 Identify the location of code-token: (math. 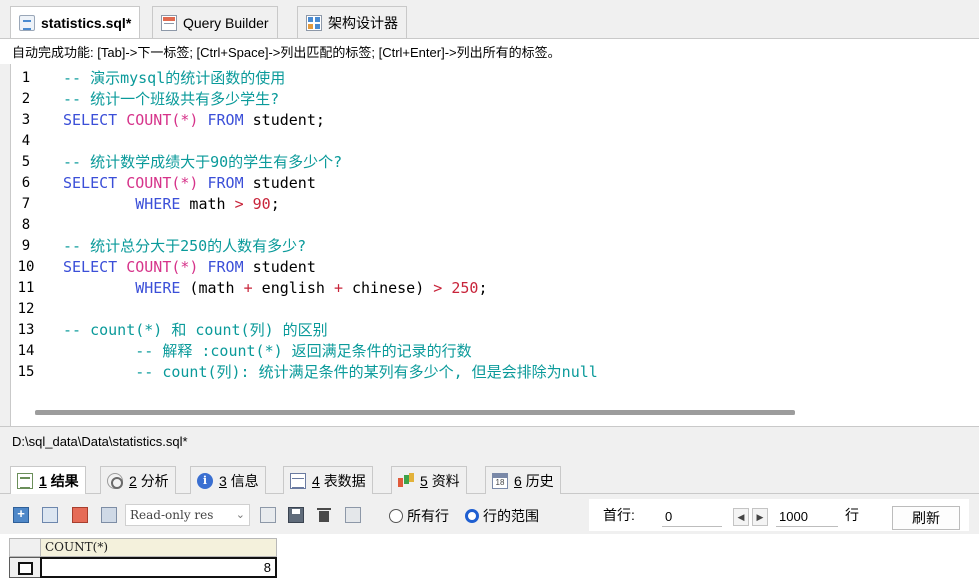
(212, 288).